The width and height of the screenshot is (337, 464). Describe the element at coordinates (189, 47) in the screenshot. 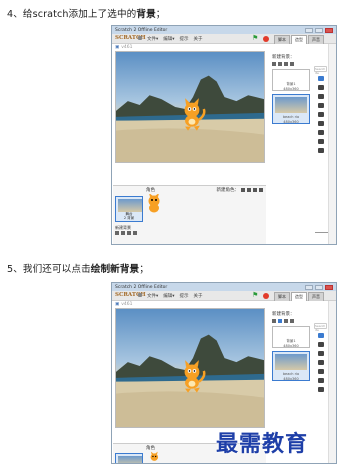

I see `stage-header: ▣ v461` at that location.